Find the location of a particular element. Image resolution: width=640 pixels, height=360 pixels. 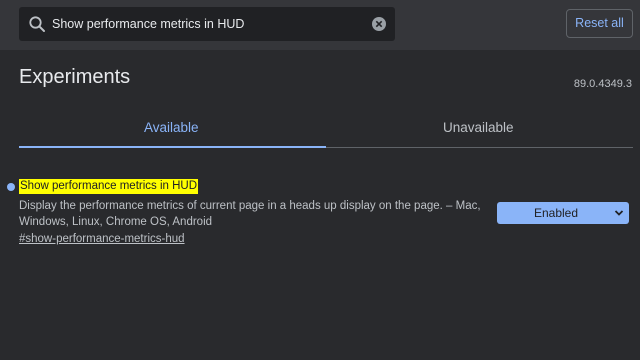

experiment-name: Show performance metrics in HUD is located at coordinates (109, 186).